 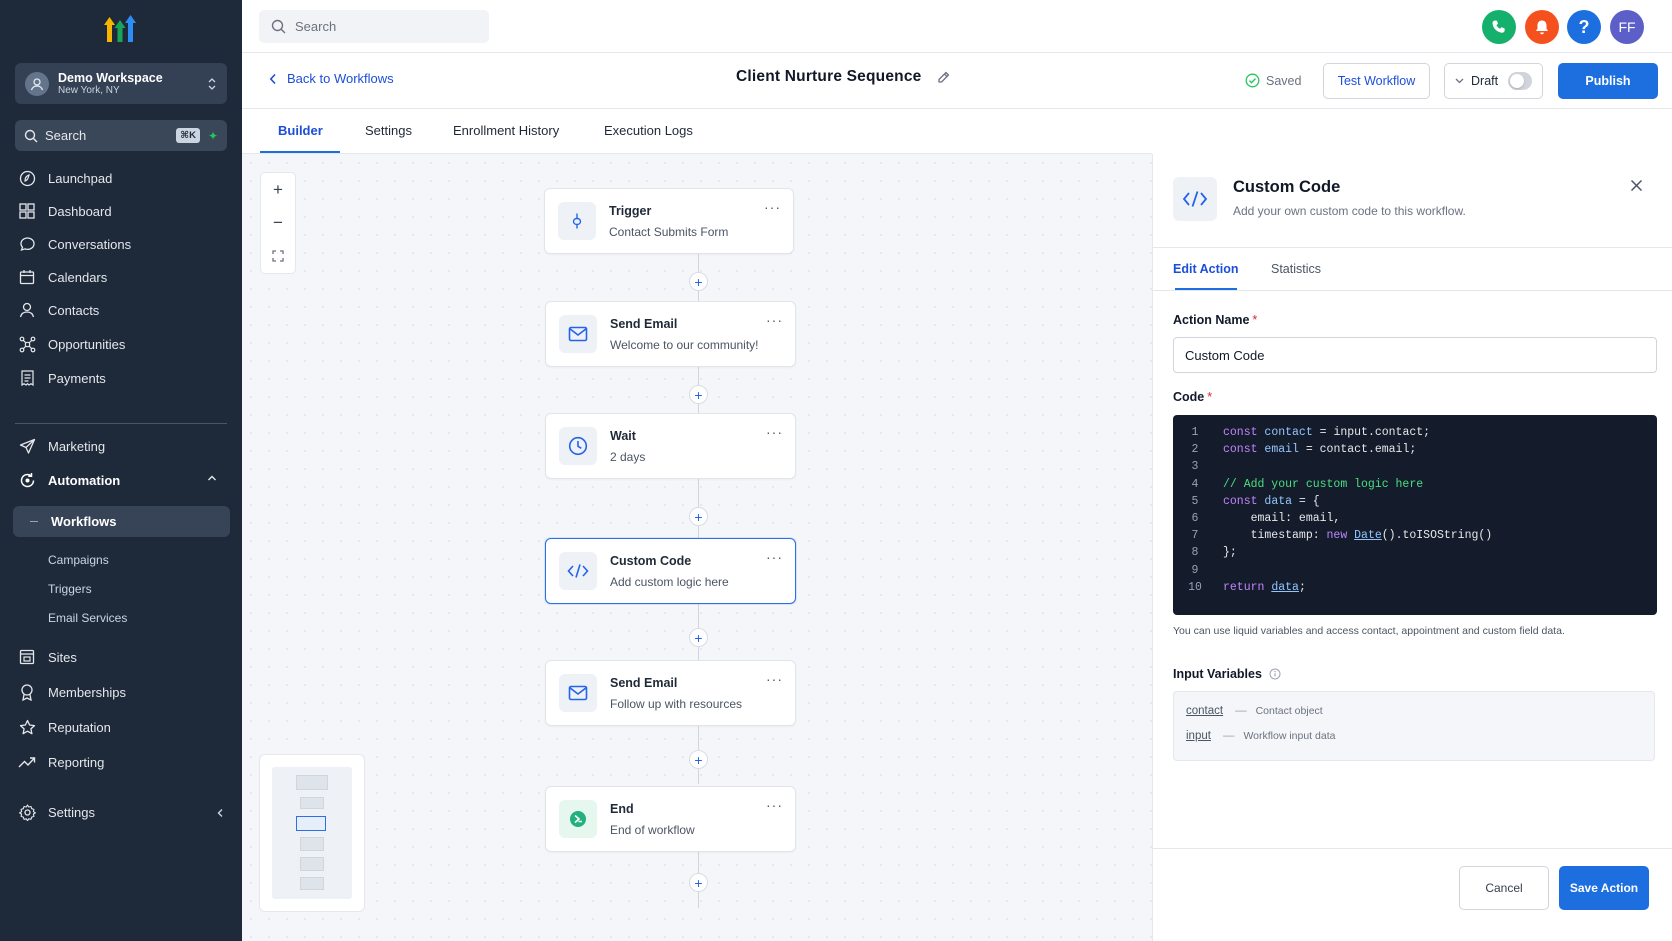 What do you see at coordinates (1192, 397) in the screenshot?
I see `code-label: Code *` at bounding box center [1192, 397].